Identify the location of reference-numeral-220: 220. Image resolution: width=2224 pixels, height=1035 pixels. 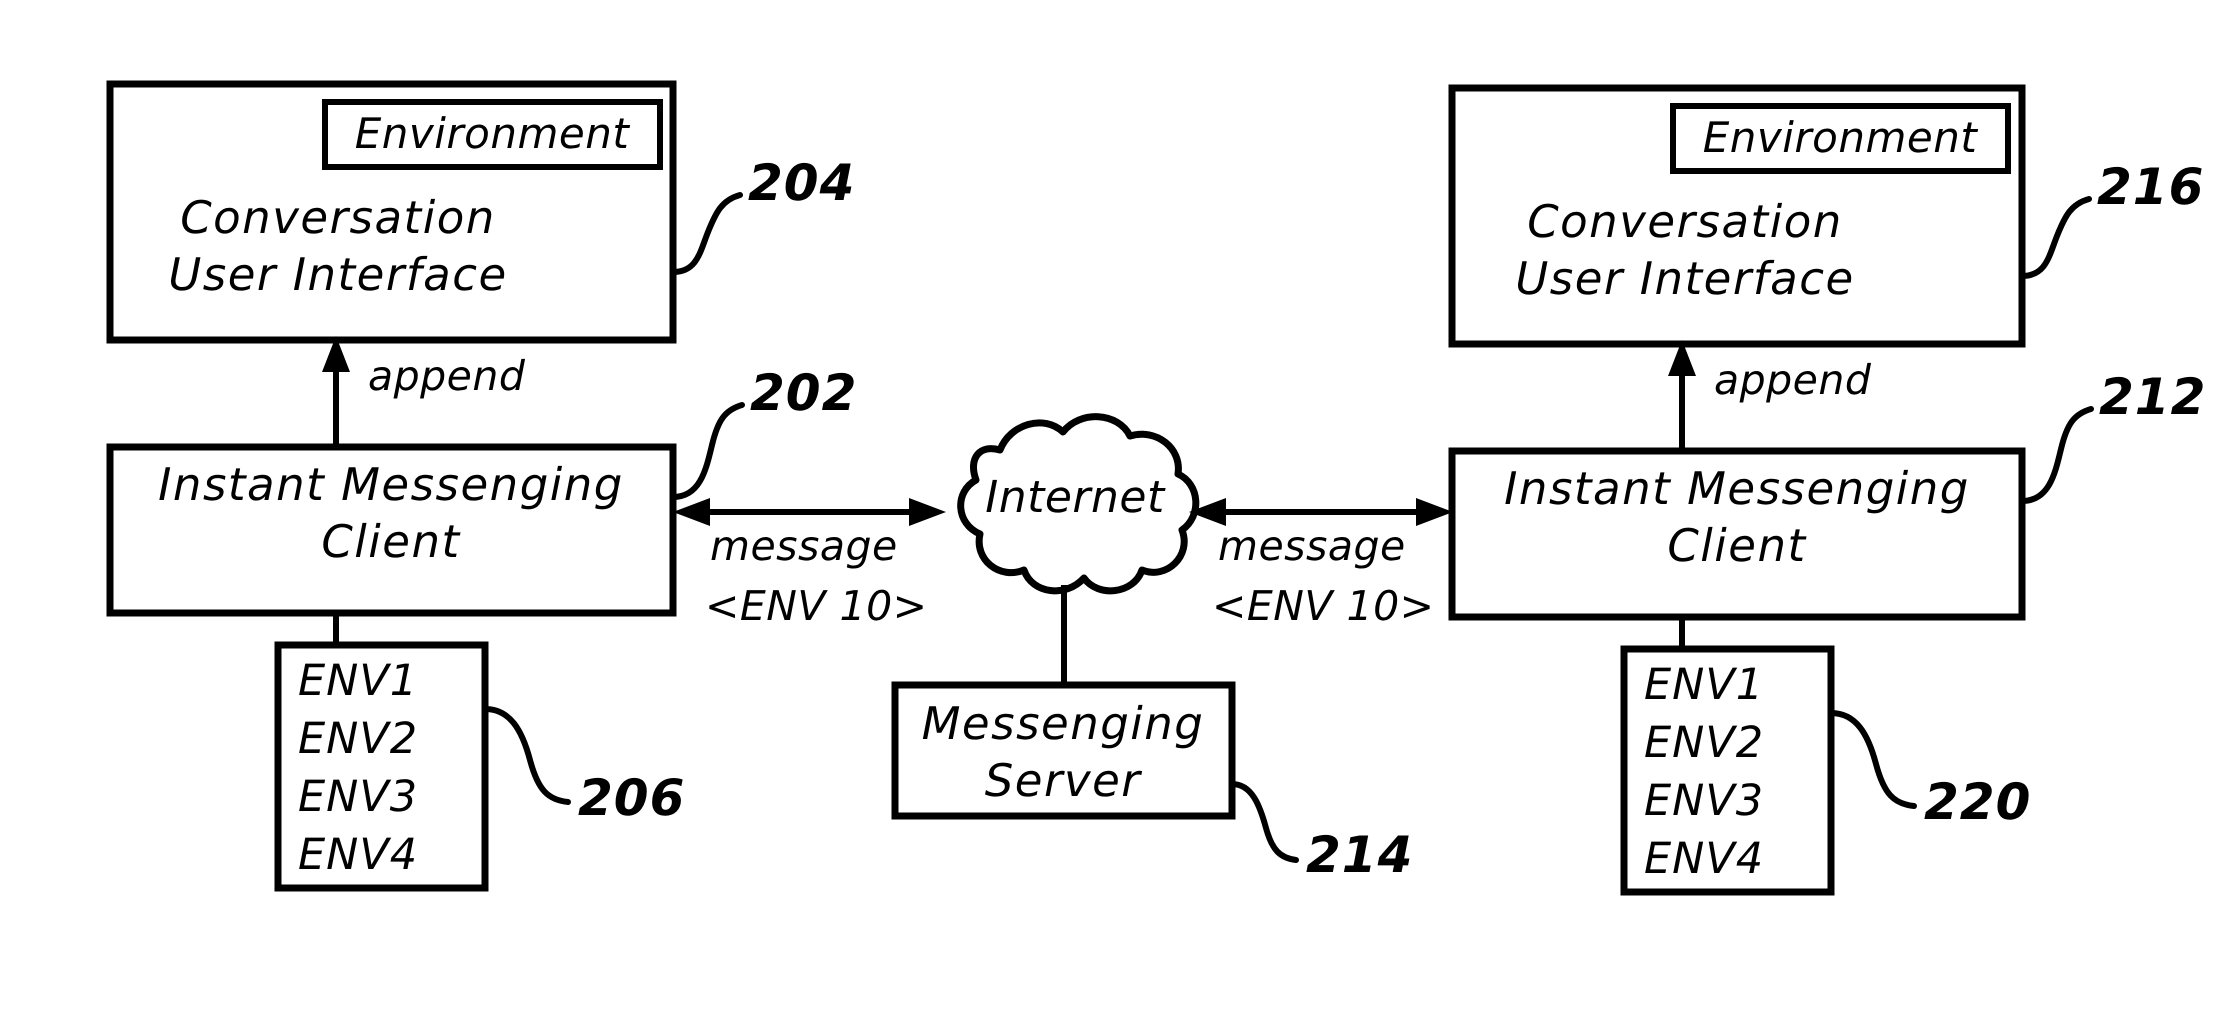
(1977, 802).